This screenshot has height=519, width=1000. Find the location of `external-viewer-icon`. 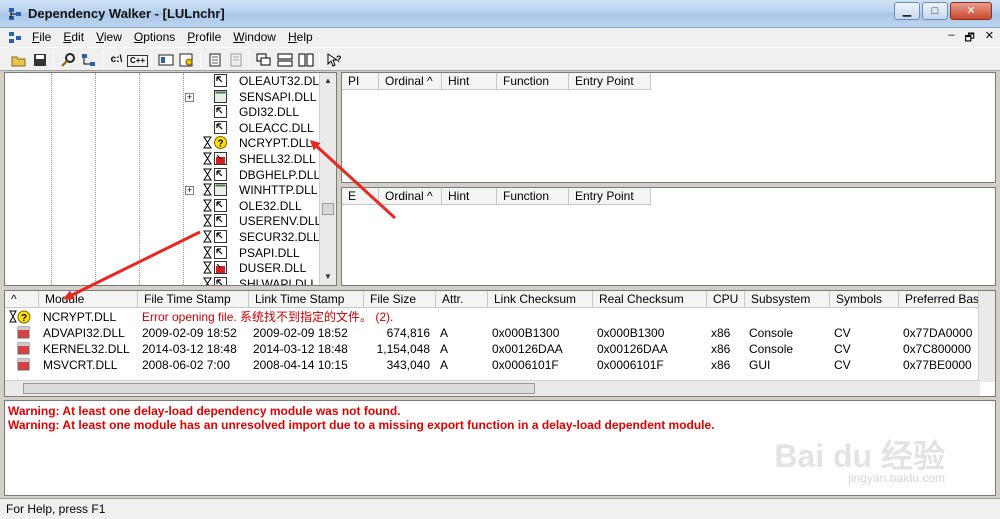

external-viewer-icon is located at coordinates (214, 59).